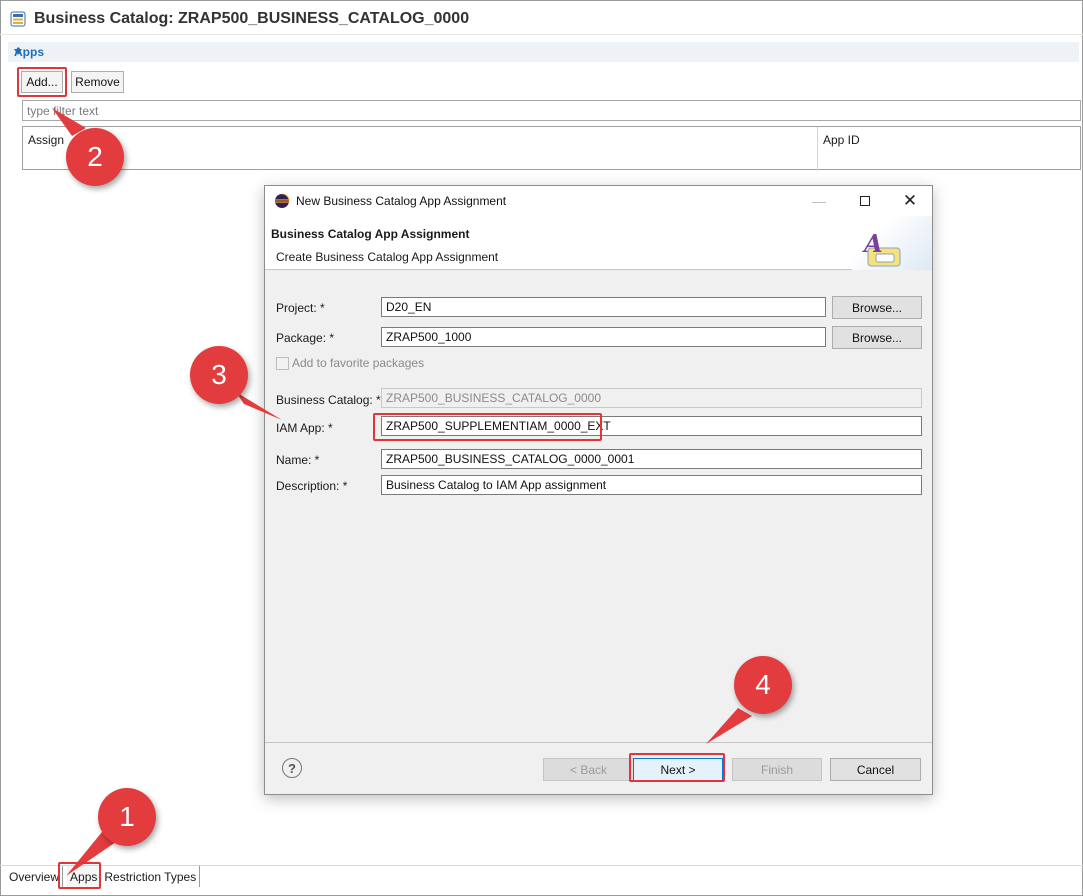 Image resolution: width=1083 pixels, height=896 pixels. Describe the element at coordinates (127, 817) in the screenshot. I see `step-badge-1: 1` at that location.